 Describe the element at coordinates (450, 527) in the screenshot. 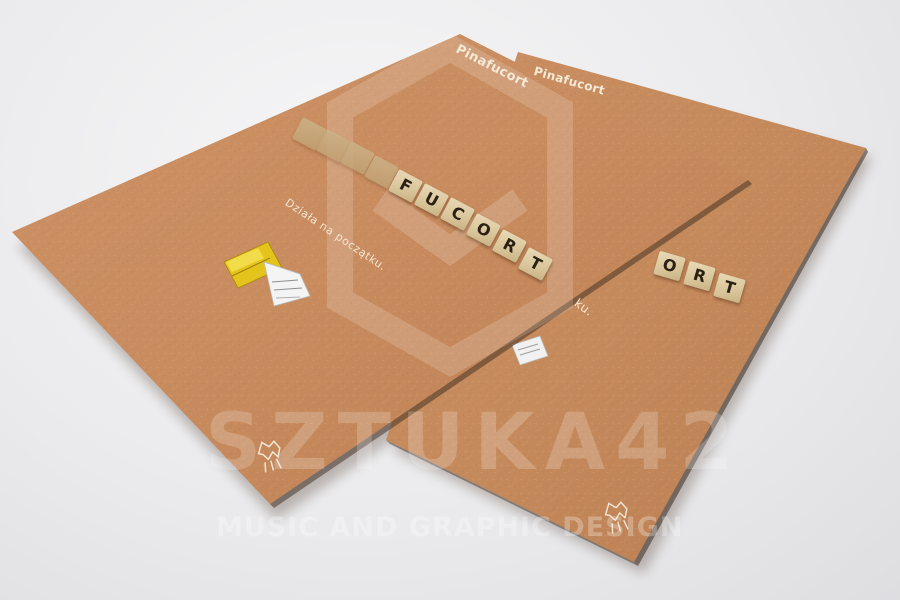

I see `watermark-subtitle: MUSIC AND GRAPHIC DESIGN` at that location.